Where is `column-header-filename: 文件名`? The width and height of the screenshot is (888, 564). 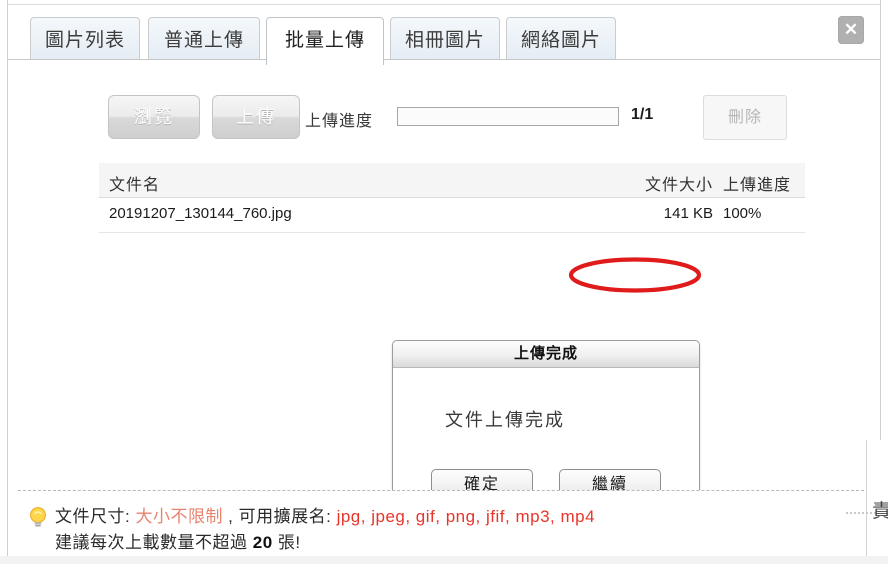 column-header-filename: 文件名 is located at coordinates (135, 185).